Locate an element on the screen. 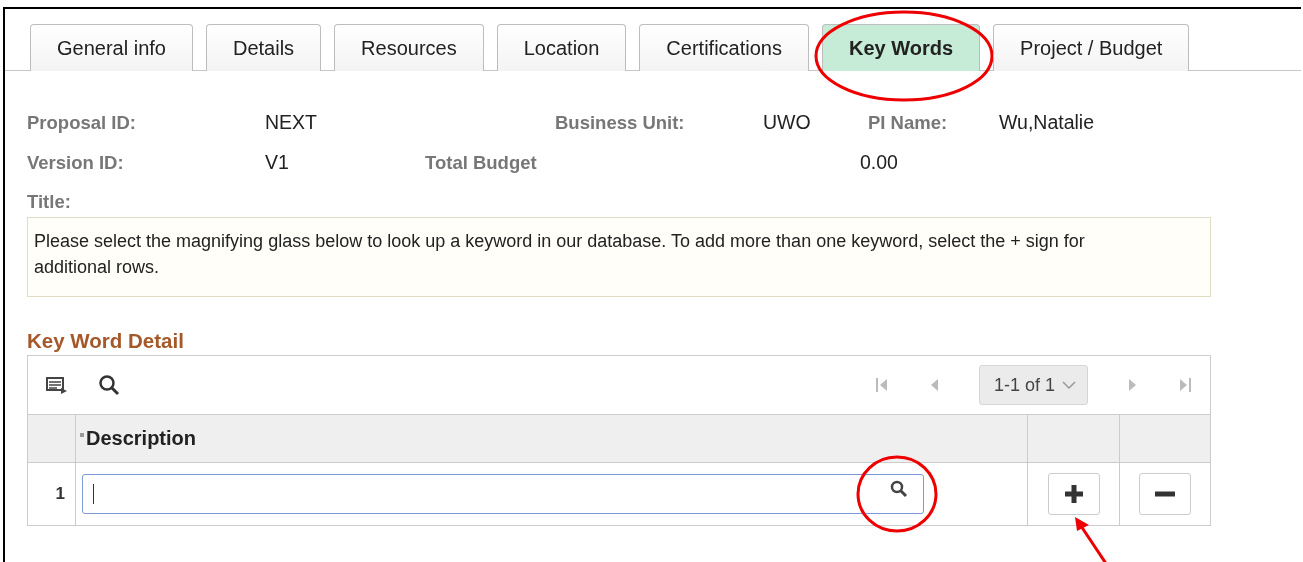  field-label: Title: is located at coordinates (49, 202).